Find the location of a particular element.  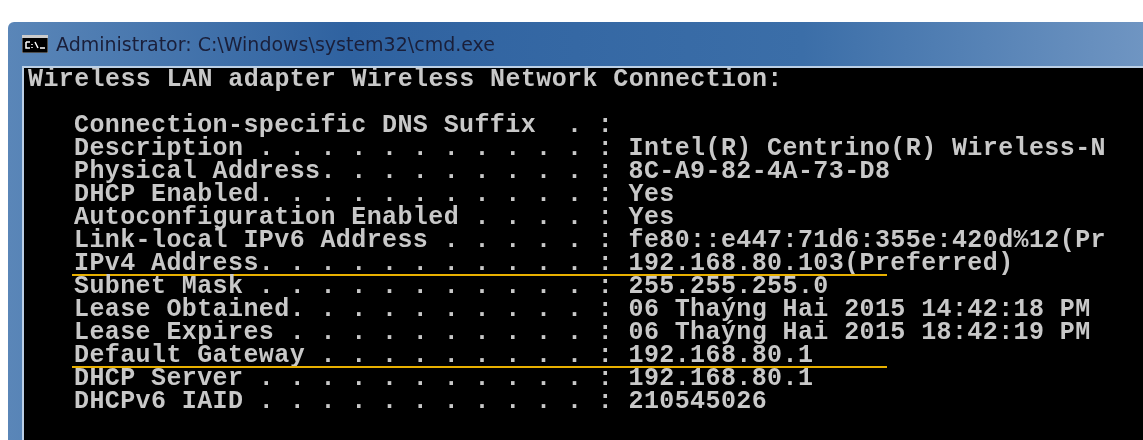

console-line: DHCP Enabled. . . . . . . . . . . : Yes is located at coordinates (374, 194).